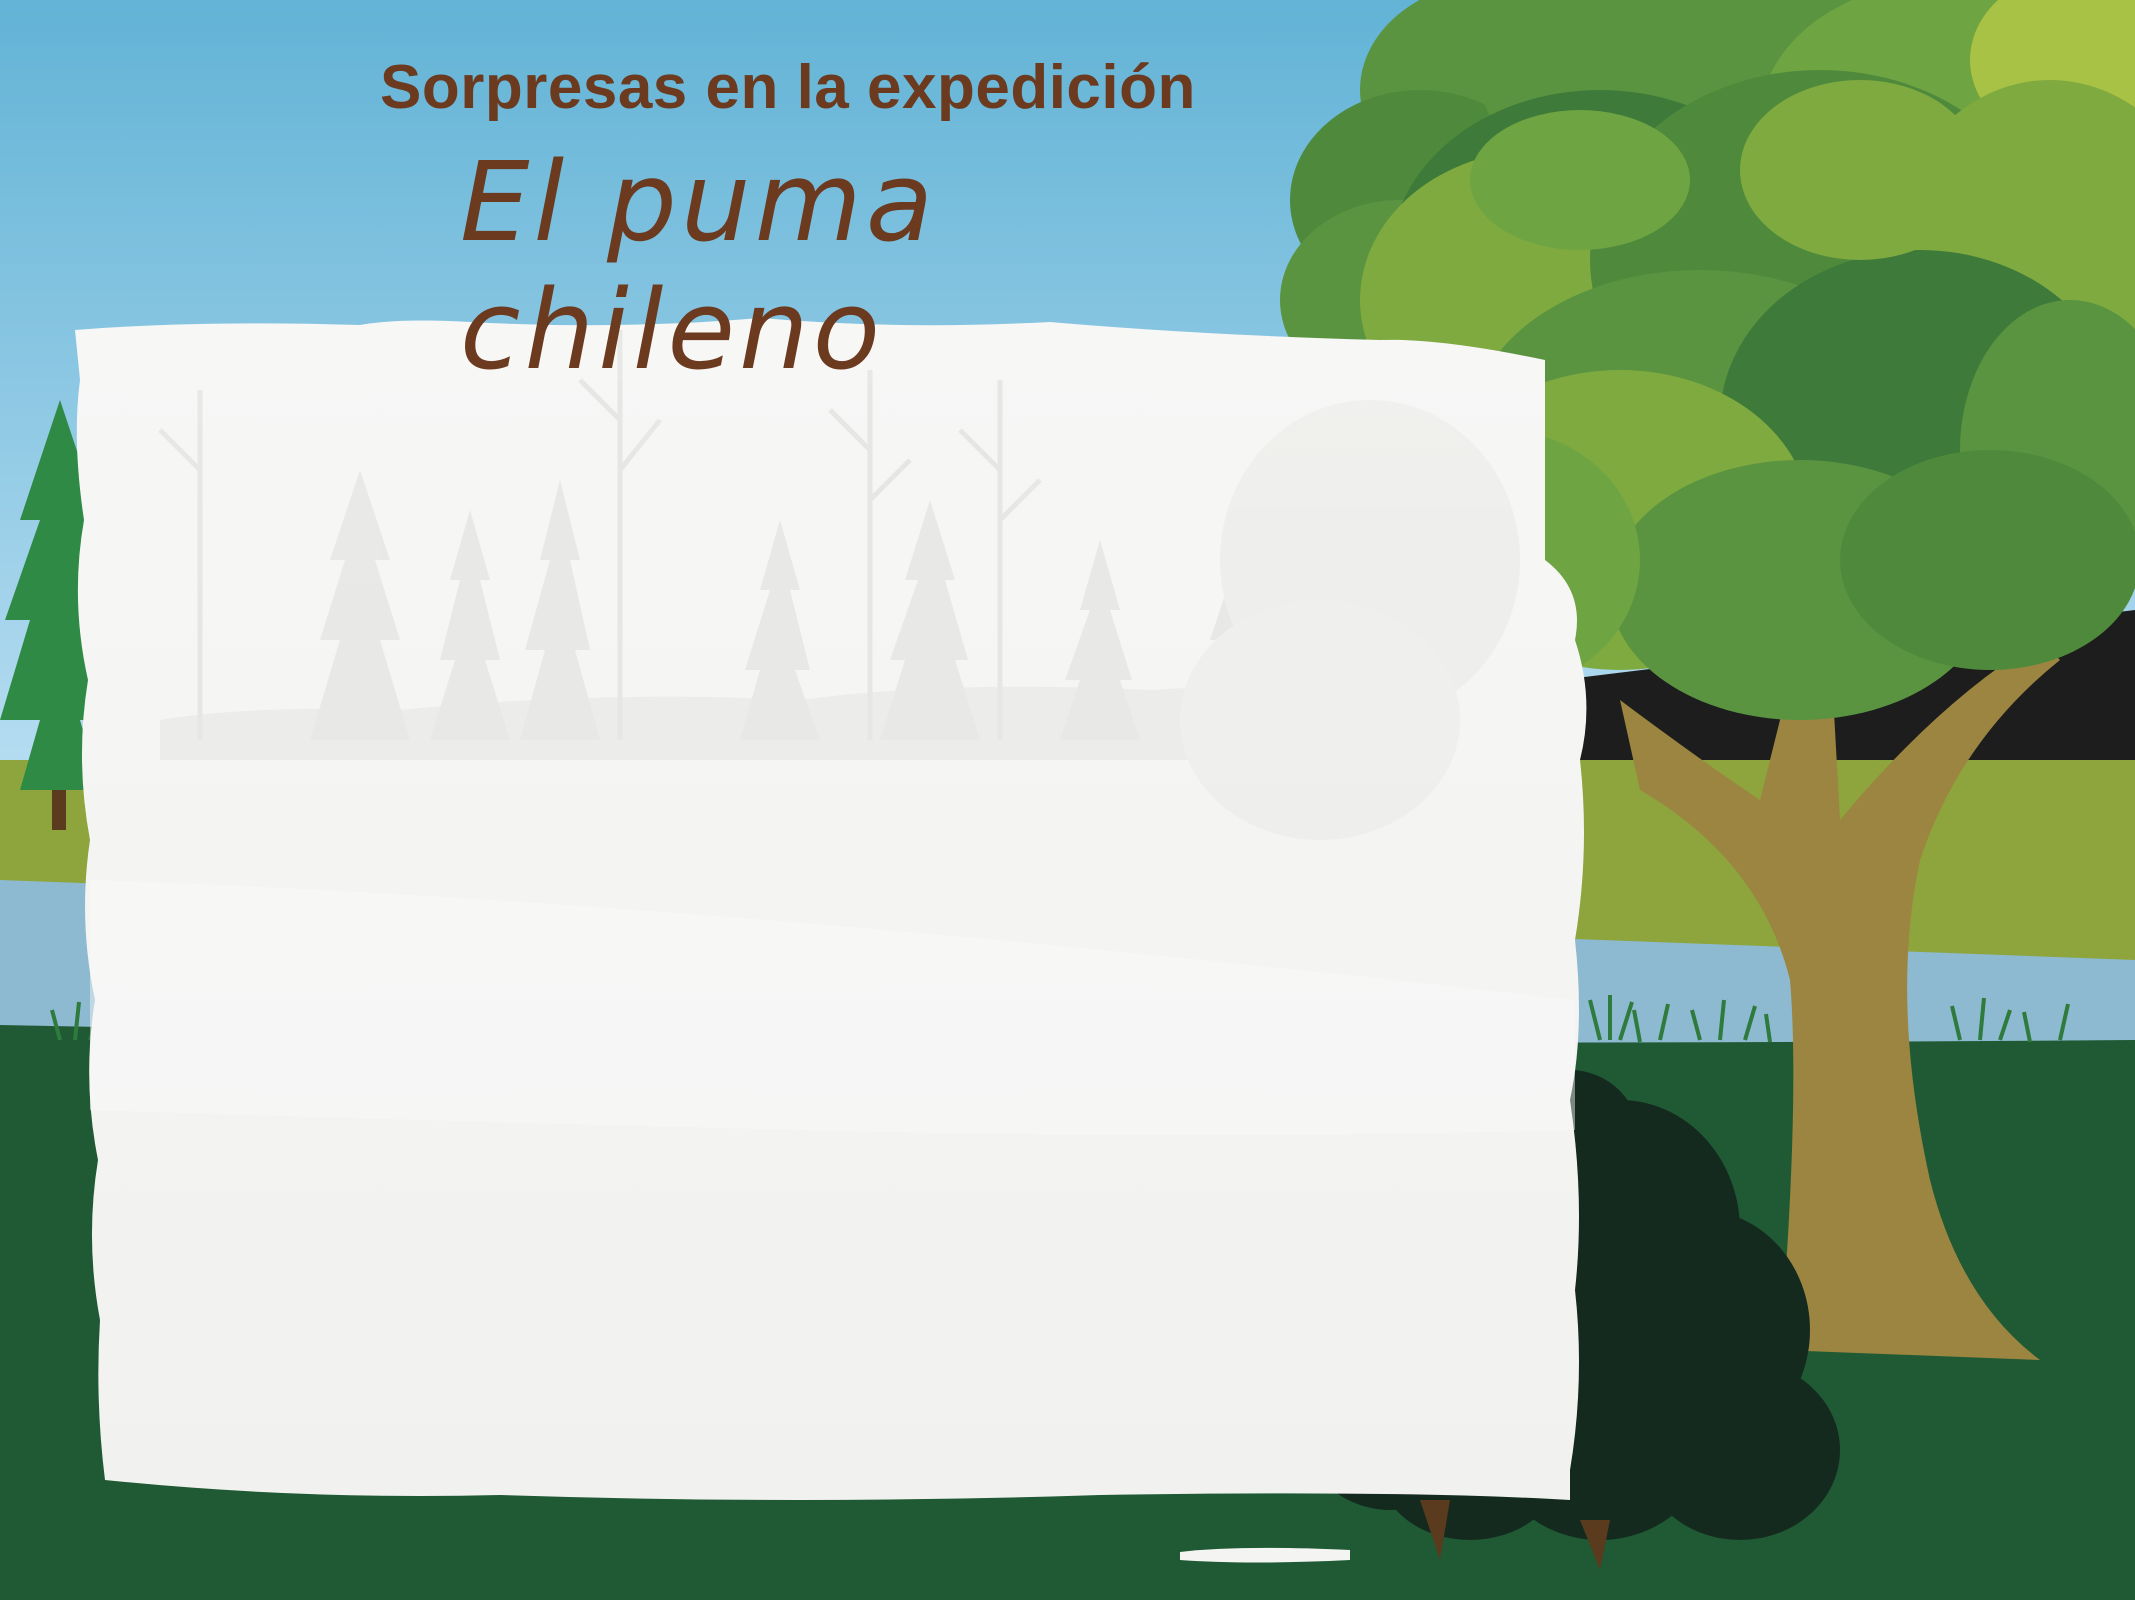 Image resolution: width=2135 pixels, height=1600 pixels. I want to click on slide-title: El puma chileno, so click(699, 266).